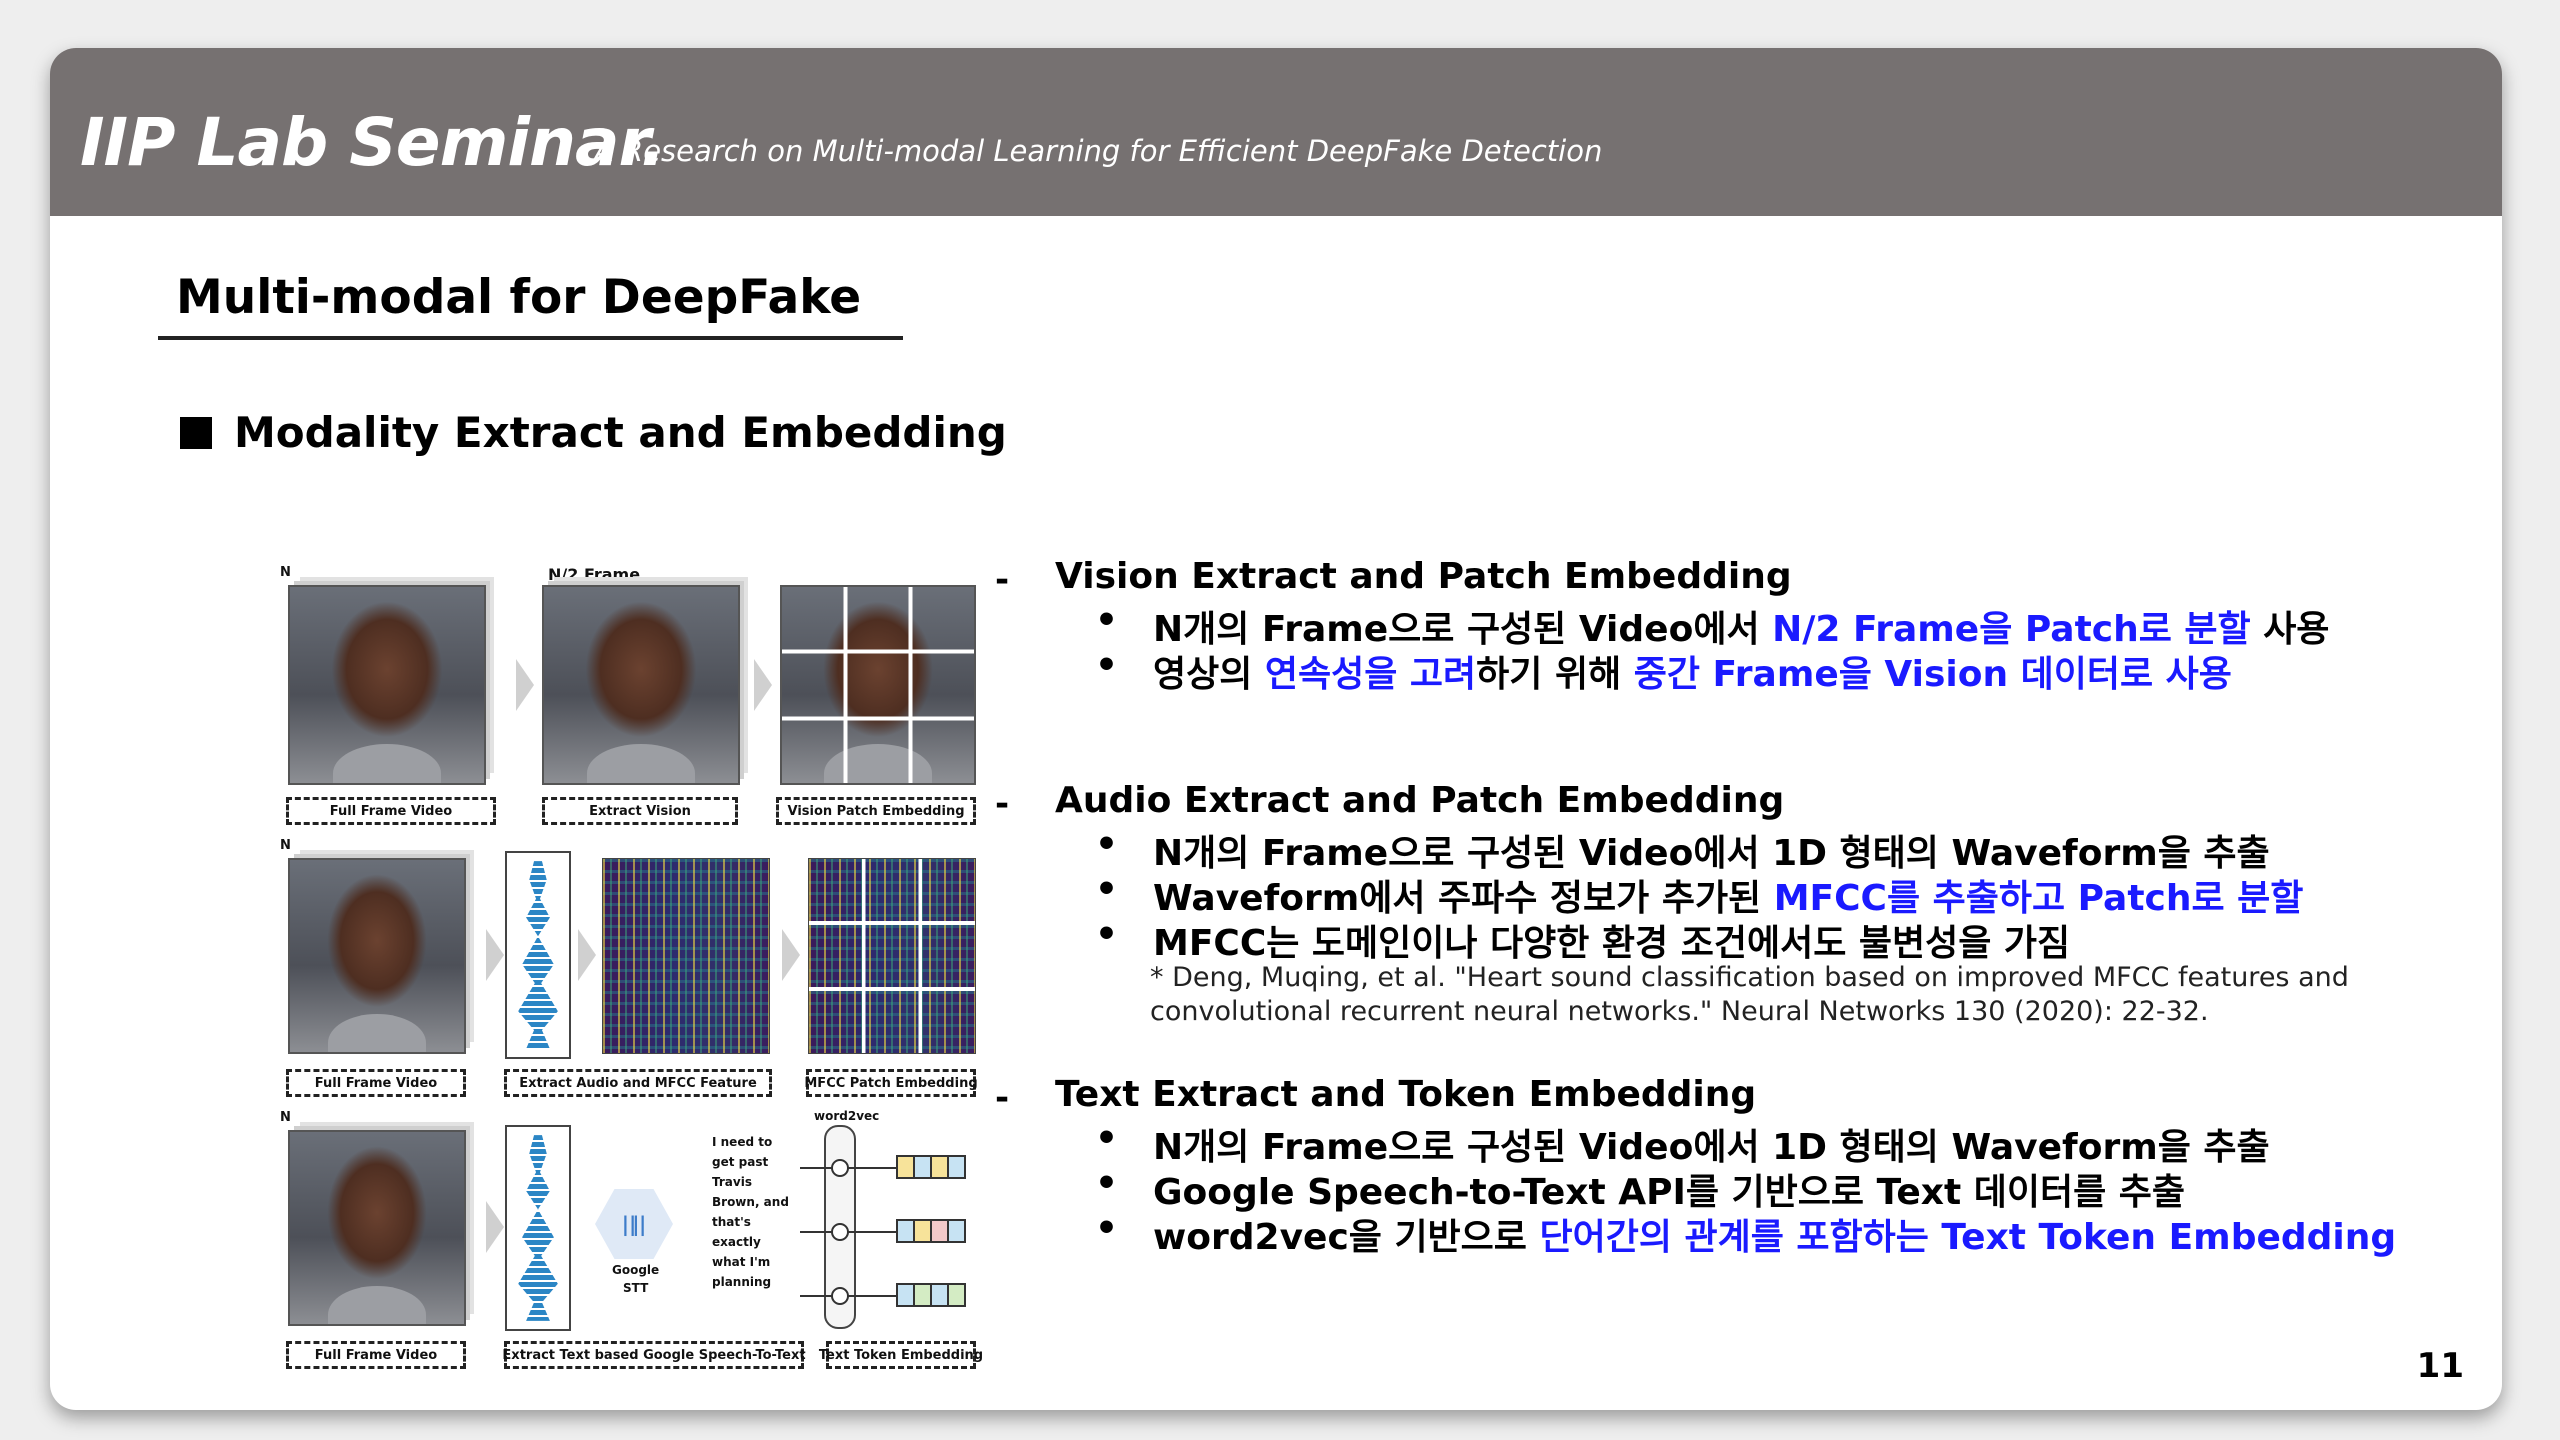 The image size is (2560, 1440). Describe the element at coordinates (740, 1162) in the screenshot. I see `transcript-line: get past` at that location.